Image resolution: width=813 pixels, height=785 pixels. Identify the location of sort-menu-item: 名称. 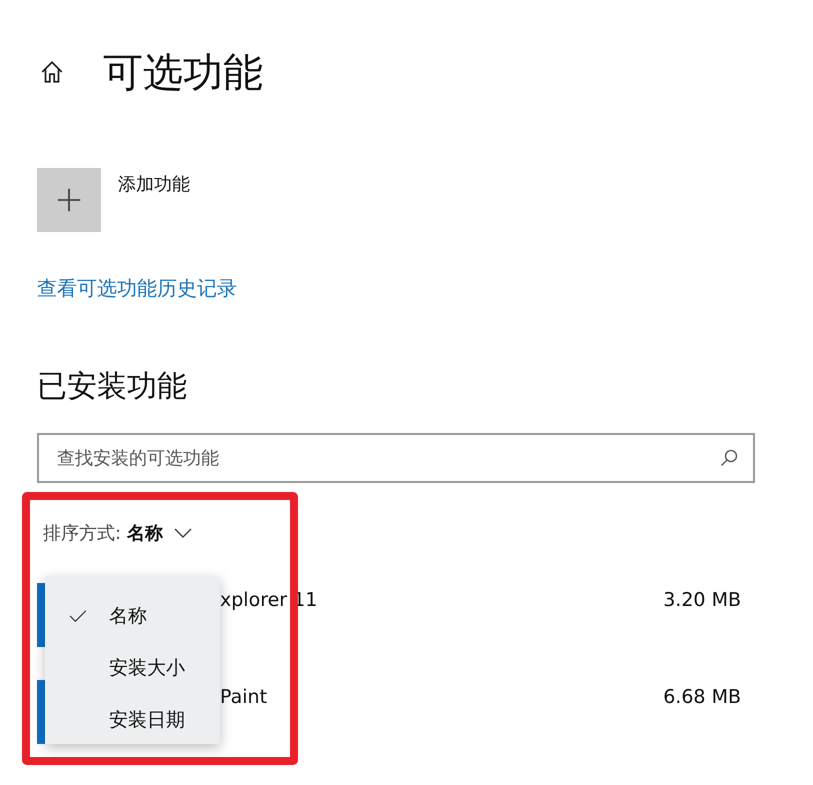
(132, 616).